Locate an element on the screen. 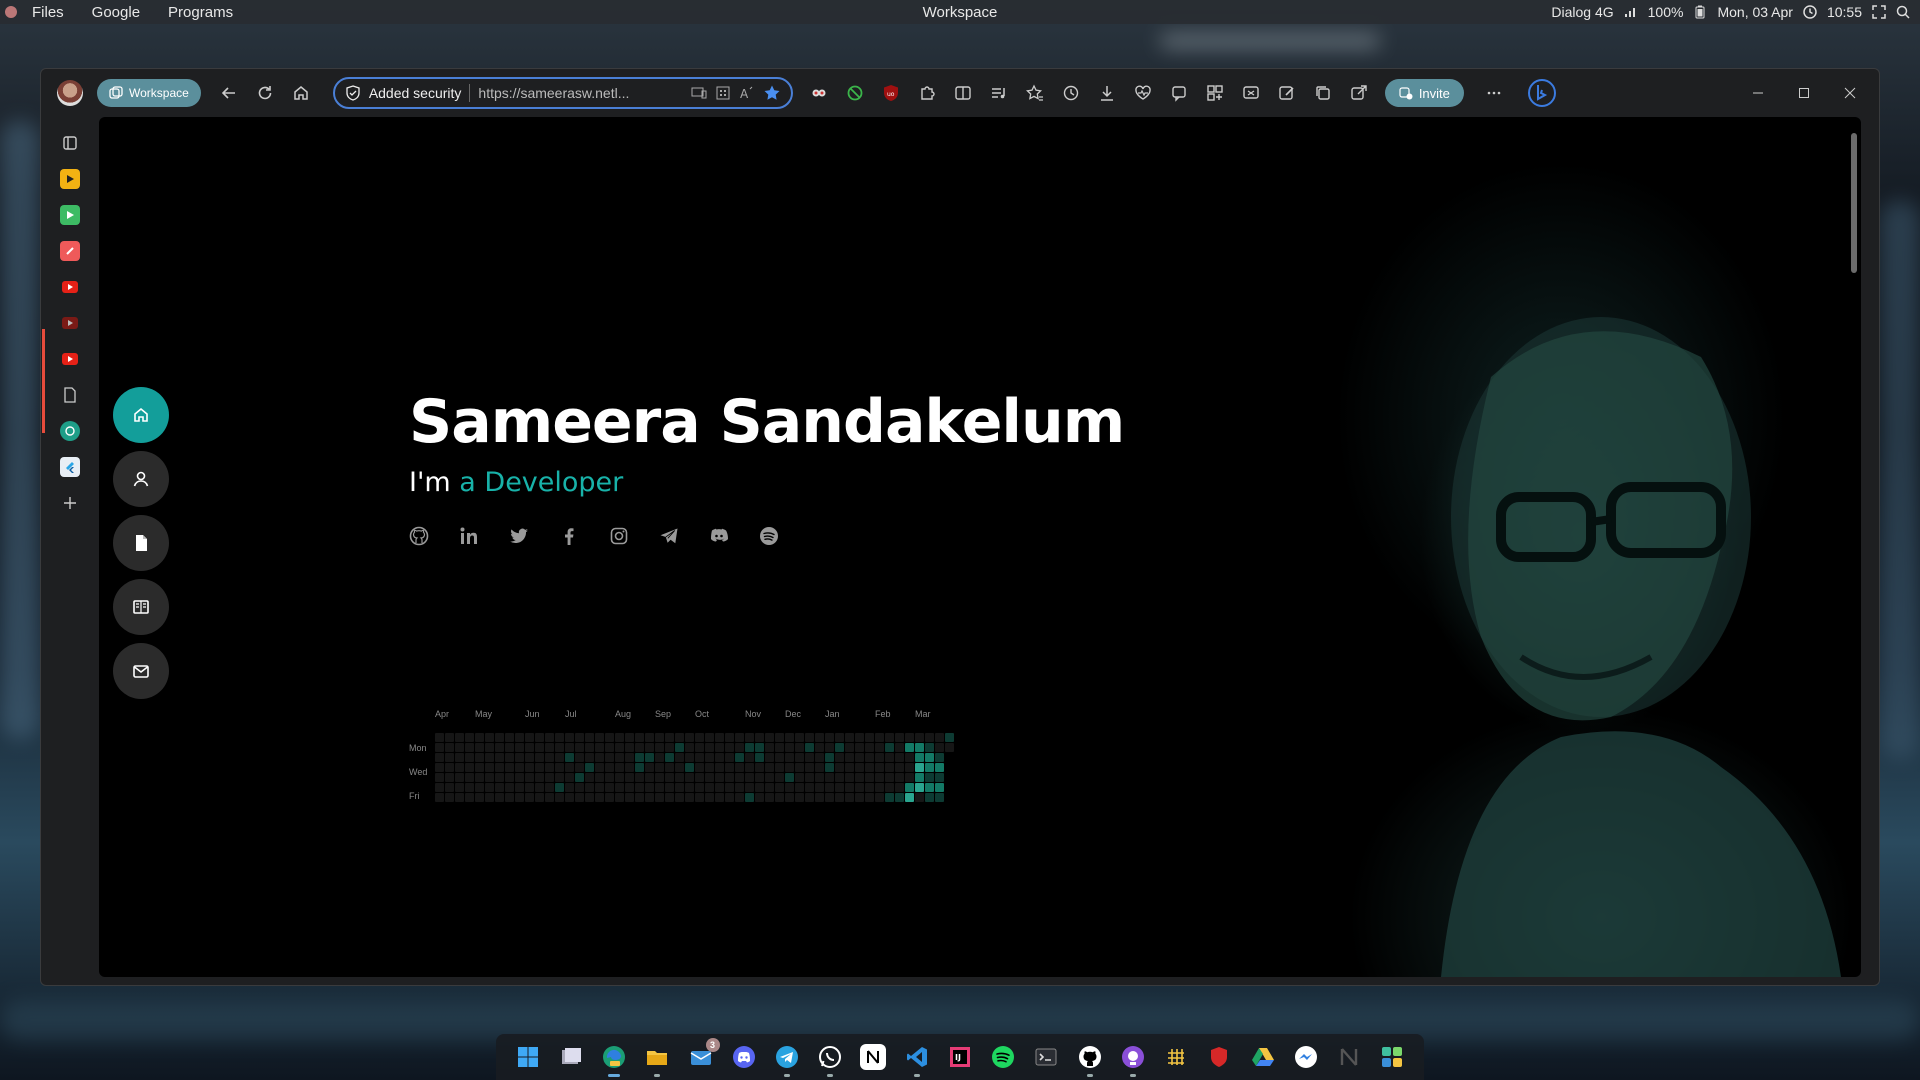  menu-google: Google is located at coordinates (116, 12).